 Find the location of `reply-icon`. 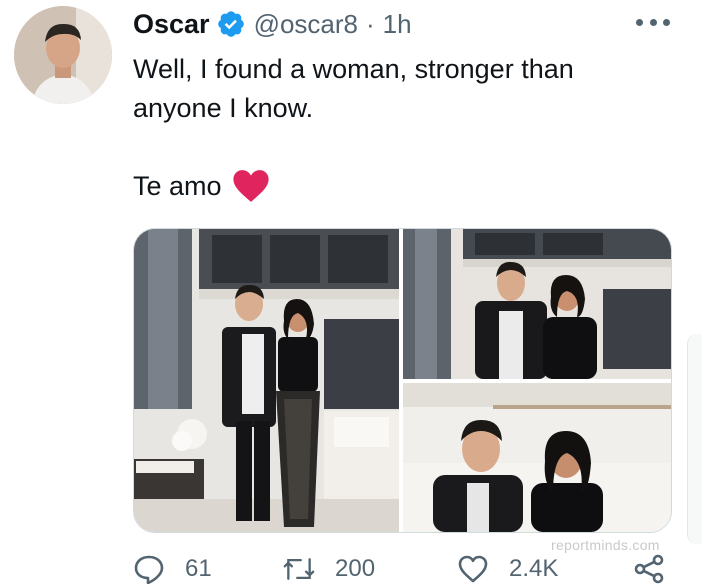

reply-icon is located at coordinates (149, 569).